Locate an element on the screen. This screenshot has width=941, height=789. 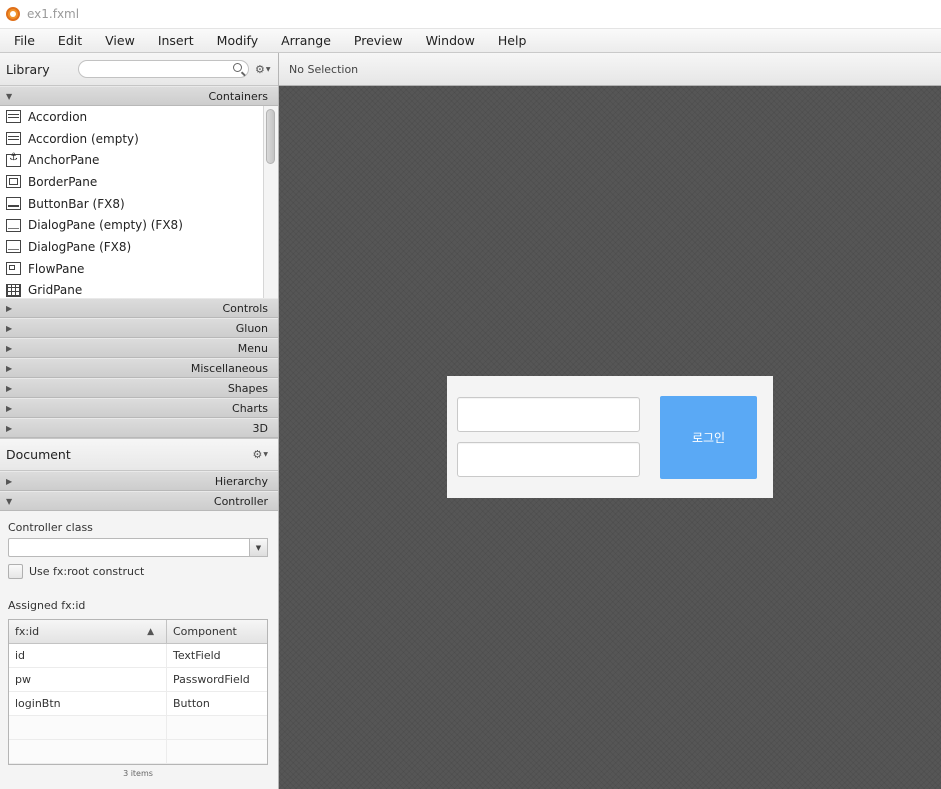
section-shapes: ▶ Shapes is located at coordinates (139, 388).